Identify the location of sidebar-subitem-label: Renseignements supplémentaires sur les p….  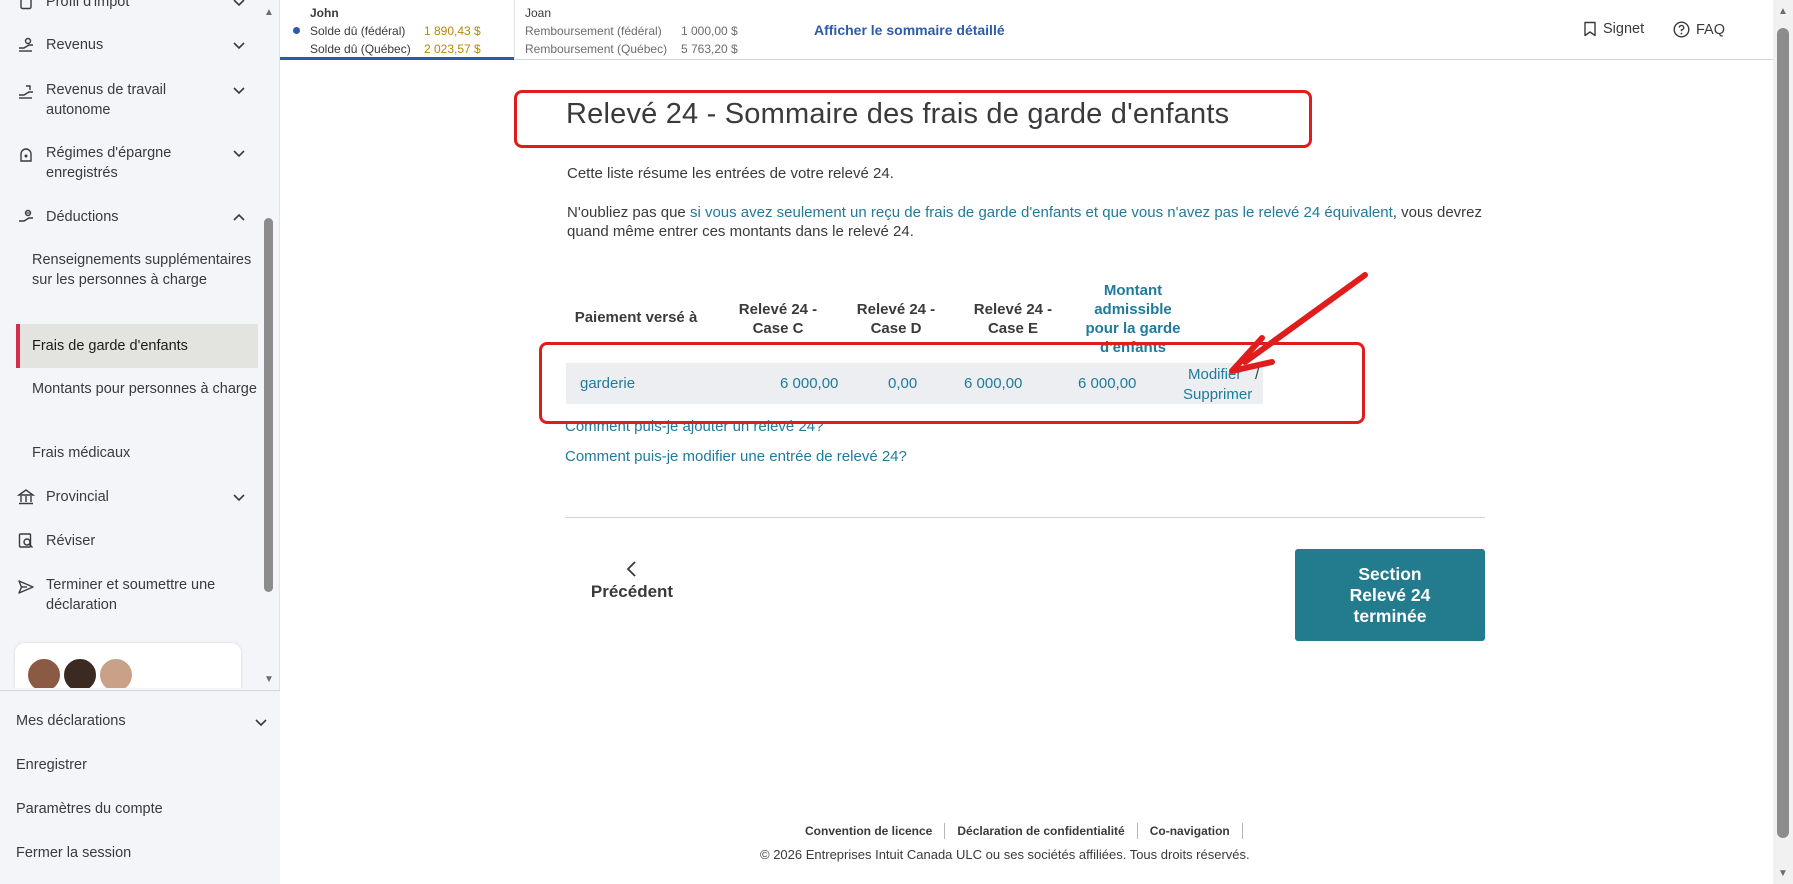
(142, 270).